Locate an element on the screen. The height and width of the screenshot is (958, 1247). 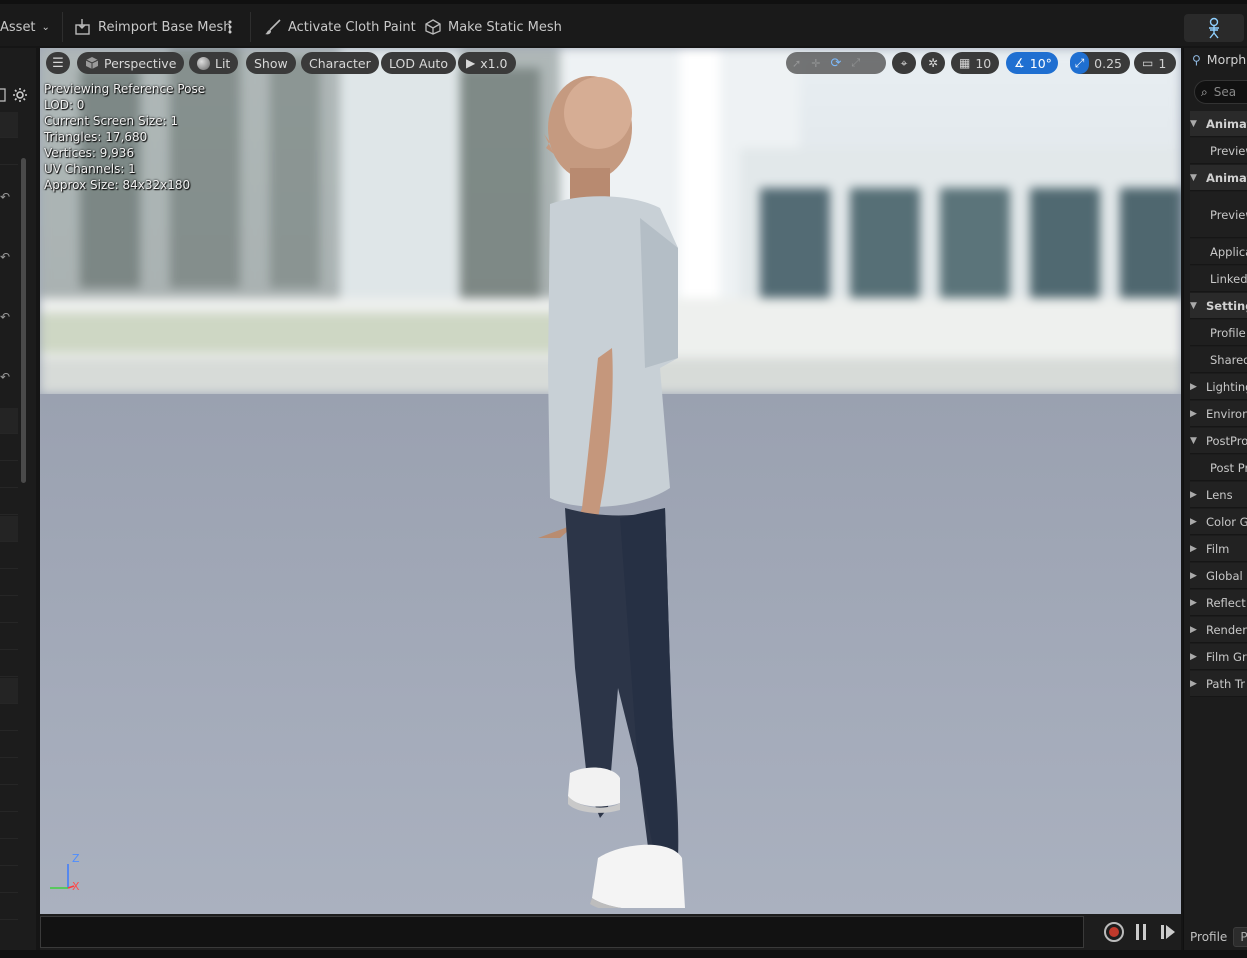
scale-snap-button: ⤢ 0.25 is located at coordinates (1100, 63).